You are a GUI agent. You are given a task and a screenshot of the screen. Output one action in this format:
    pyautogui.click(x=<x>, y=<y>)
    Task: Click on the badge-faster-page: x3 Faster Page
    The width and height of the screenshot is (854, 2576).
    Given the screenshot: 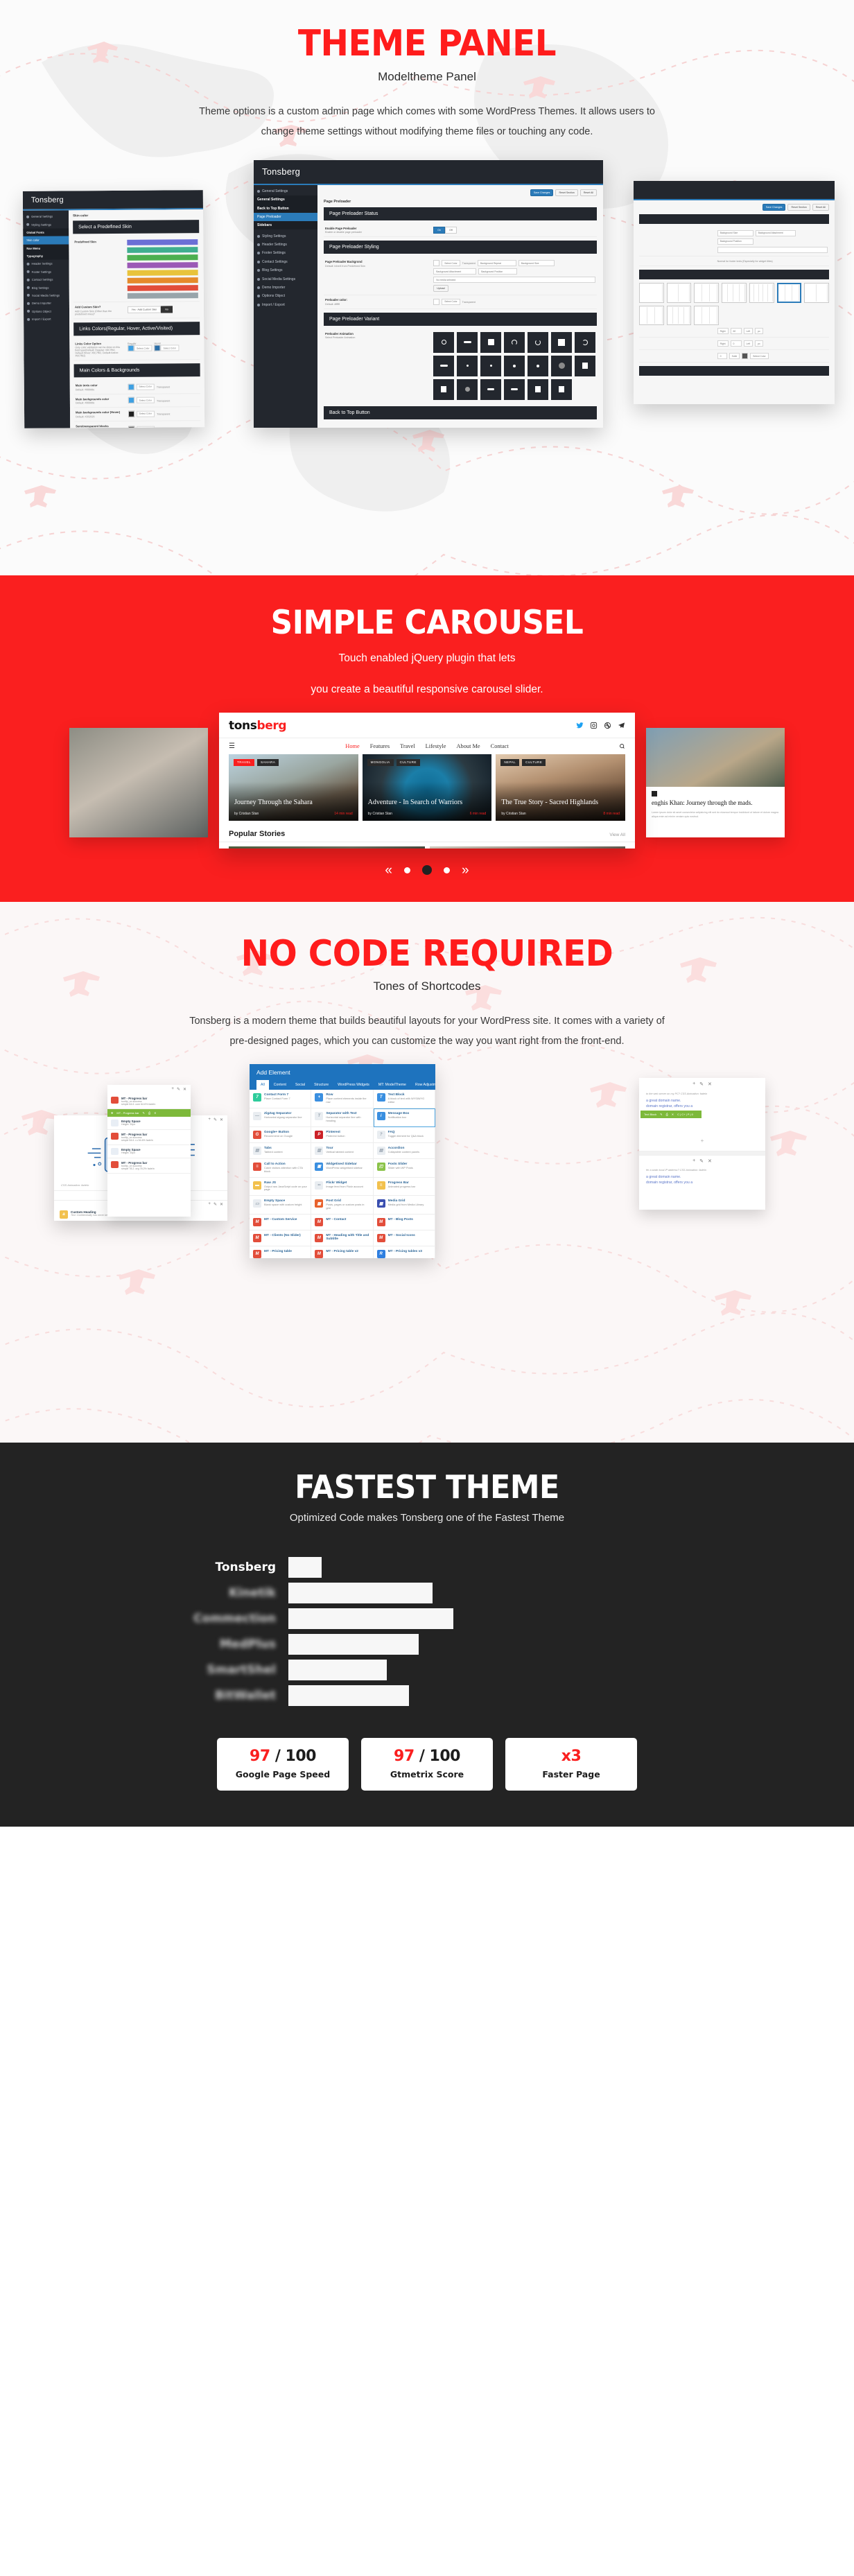 What is the action you would take?
    pyautogui.click(x=571, y=1764)
    